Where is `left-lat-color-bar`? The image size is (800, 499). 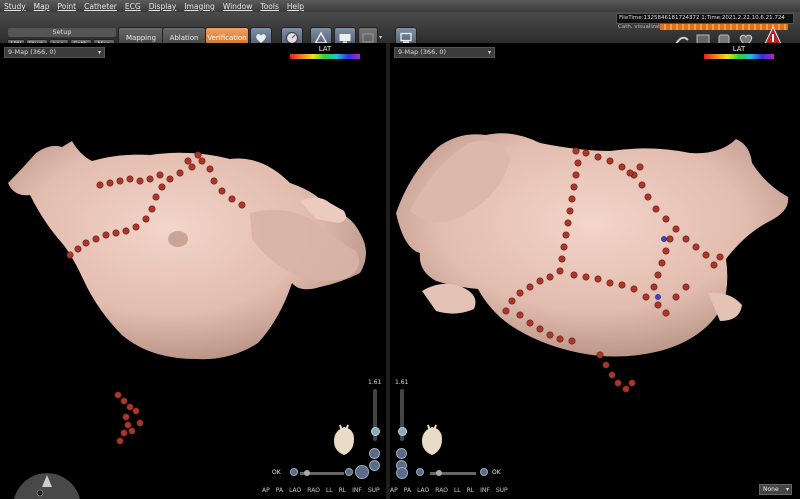
left-lat-color-bar is located at coordinates (325, 56).